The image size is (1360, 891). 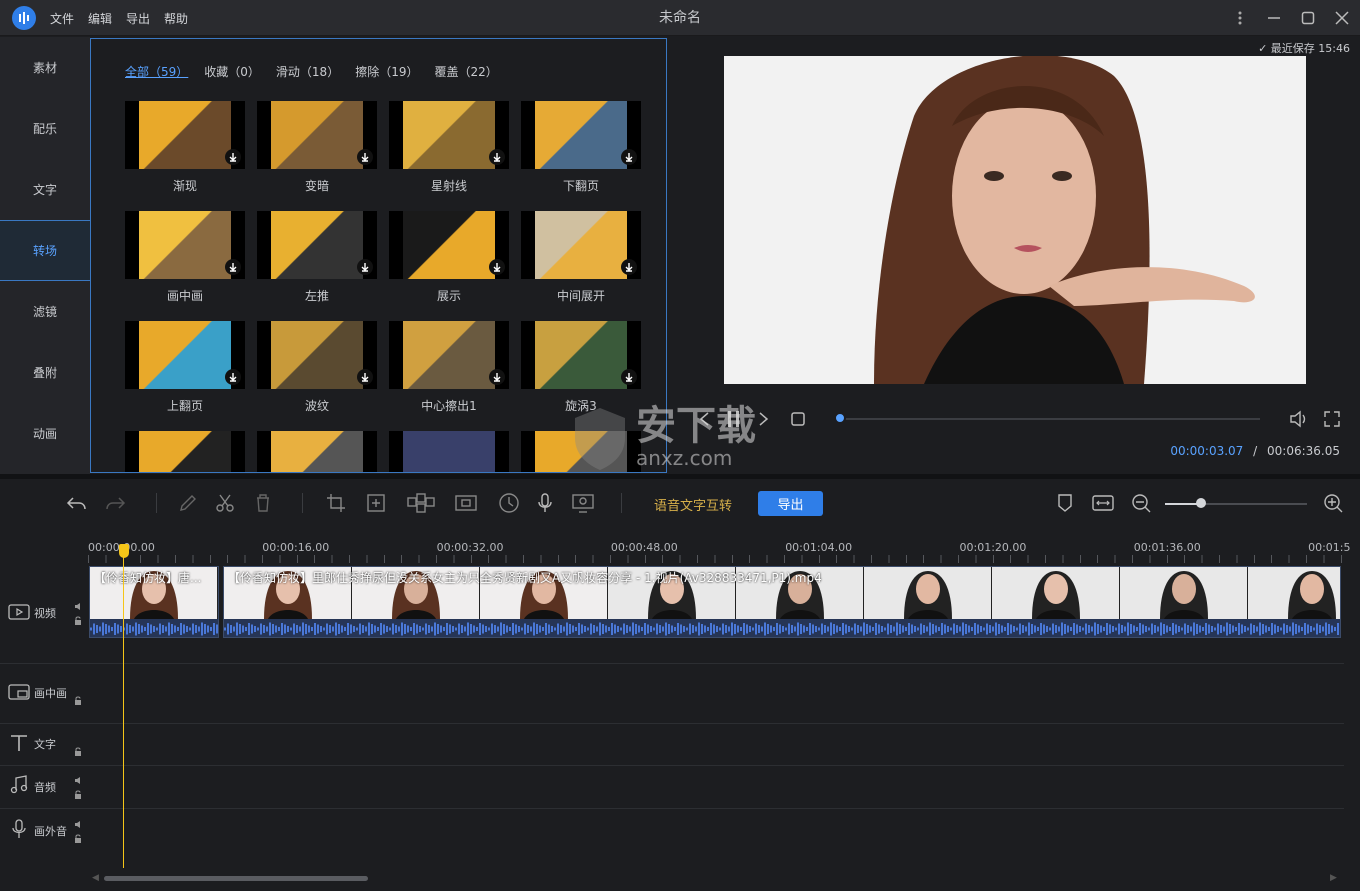 I want to click on filter-tab-3: 擦除（19）, so click(x=386, y=71).